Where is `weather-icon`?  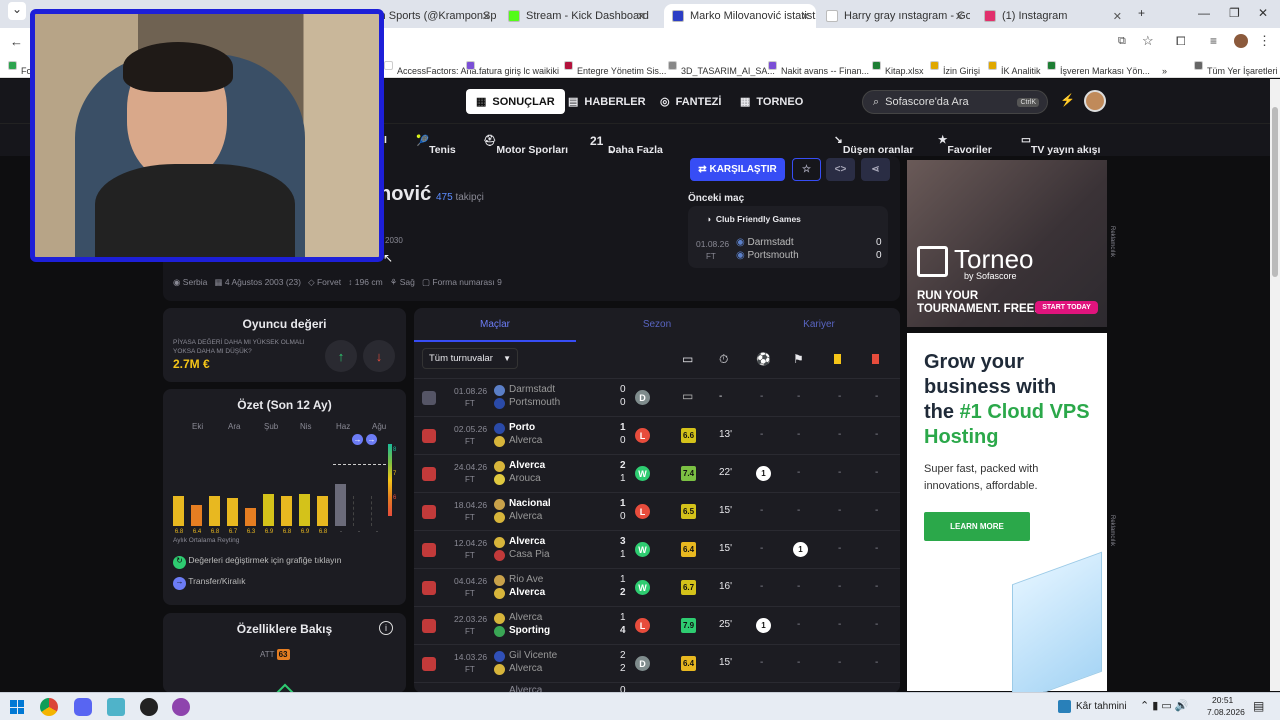
weather-icon is located at coordinates (1064, 706).